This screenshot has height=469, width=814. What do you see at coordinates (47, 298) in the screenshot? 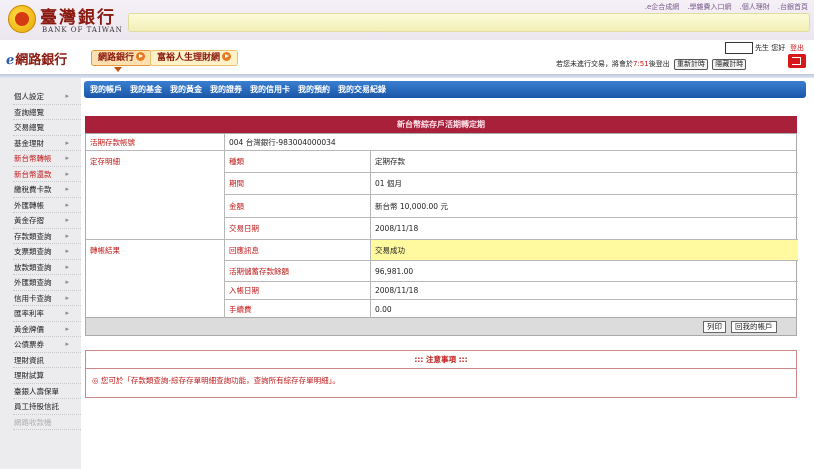
I see `sidebar-item: 信用卡查詢 ▸` at bounding box center [47, 298].